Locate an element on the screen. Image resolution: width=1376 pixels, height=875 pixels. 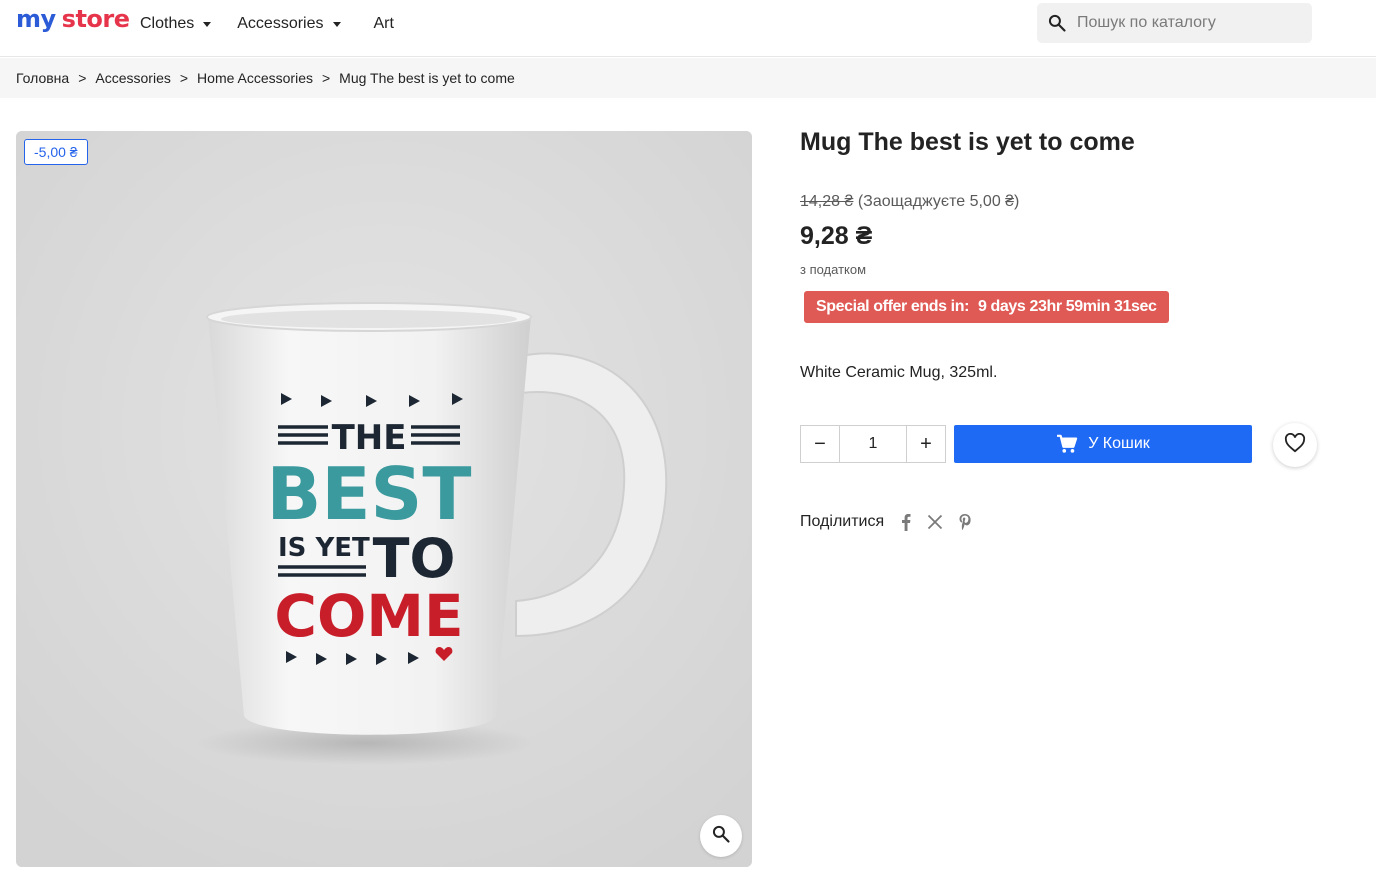
search-input is located at coordinates (1187, 23).